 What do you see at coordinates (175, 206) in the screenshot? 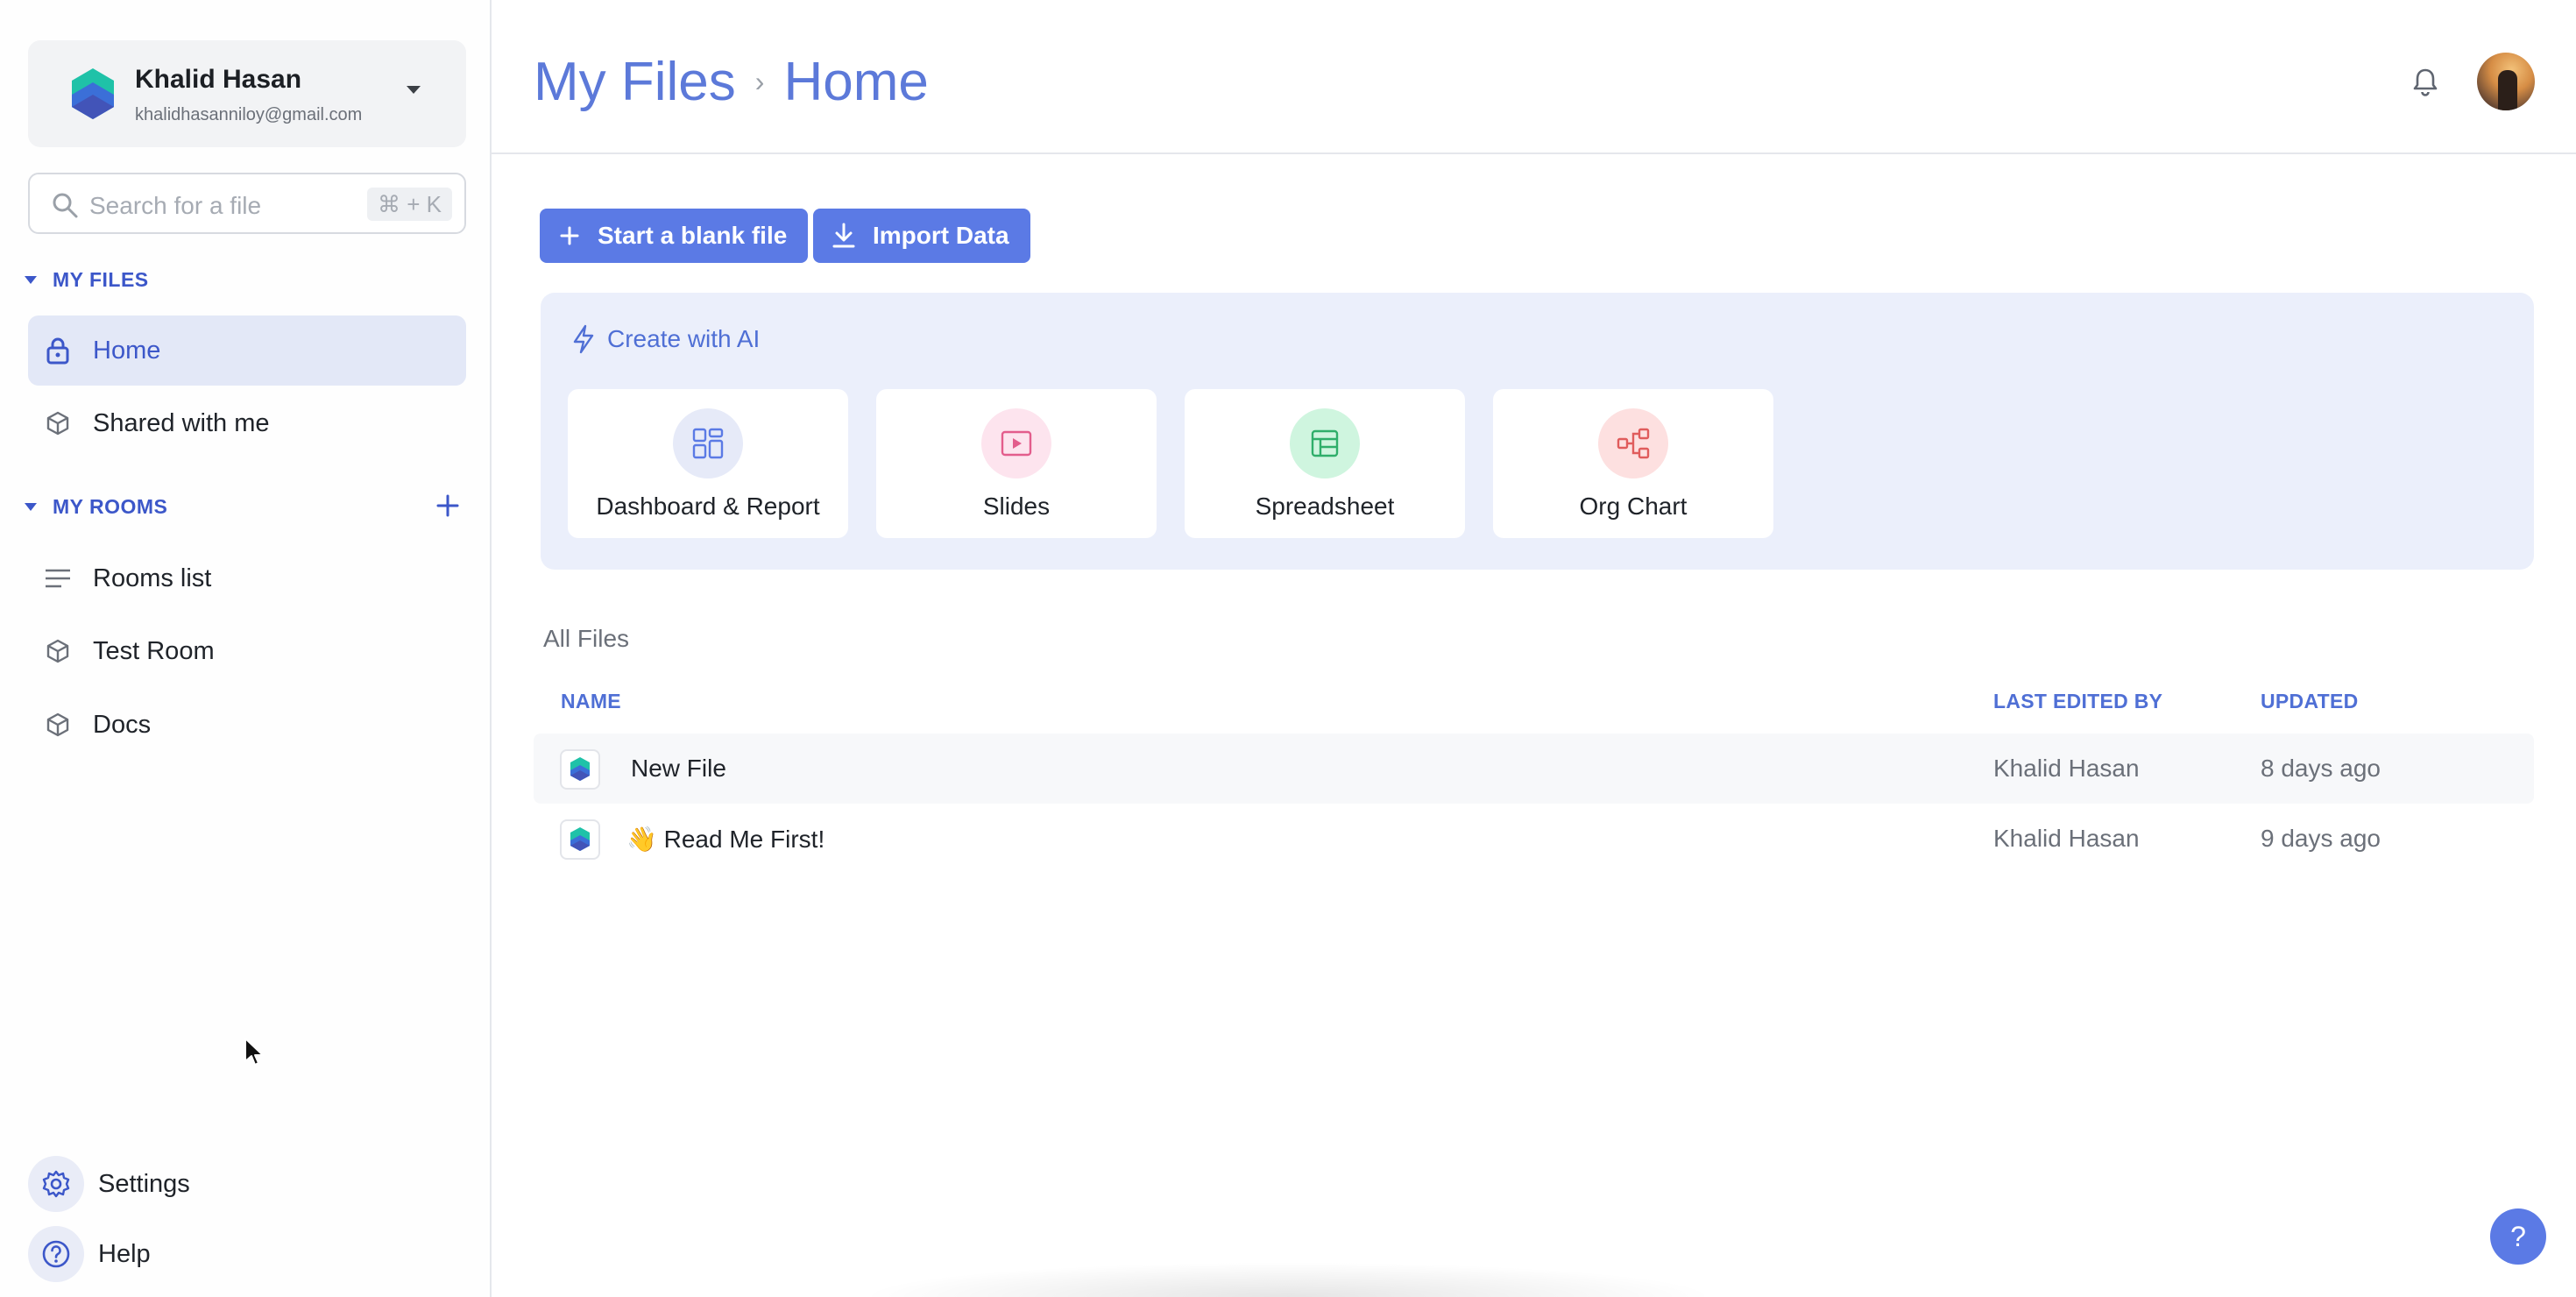
I see `search-input: Search for a file` at bounding box center [175, 206].